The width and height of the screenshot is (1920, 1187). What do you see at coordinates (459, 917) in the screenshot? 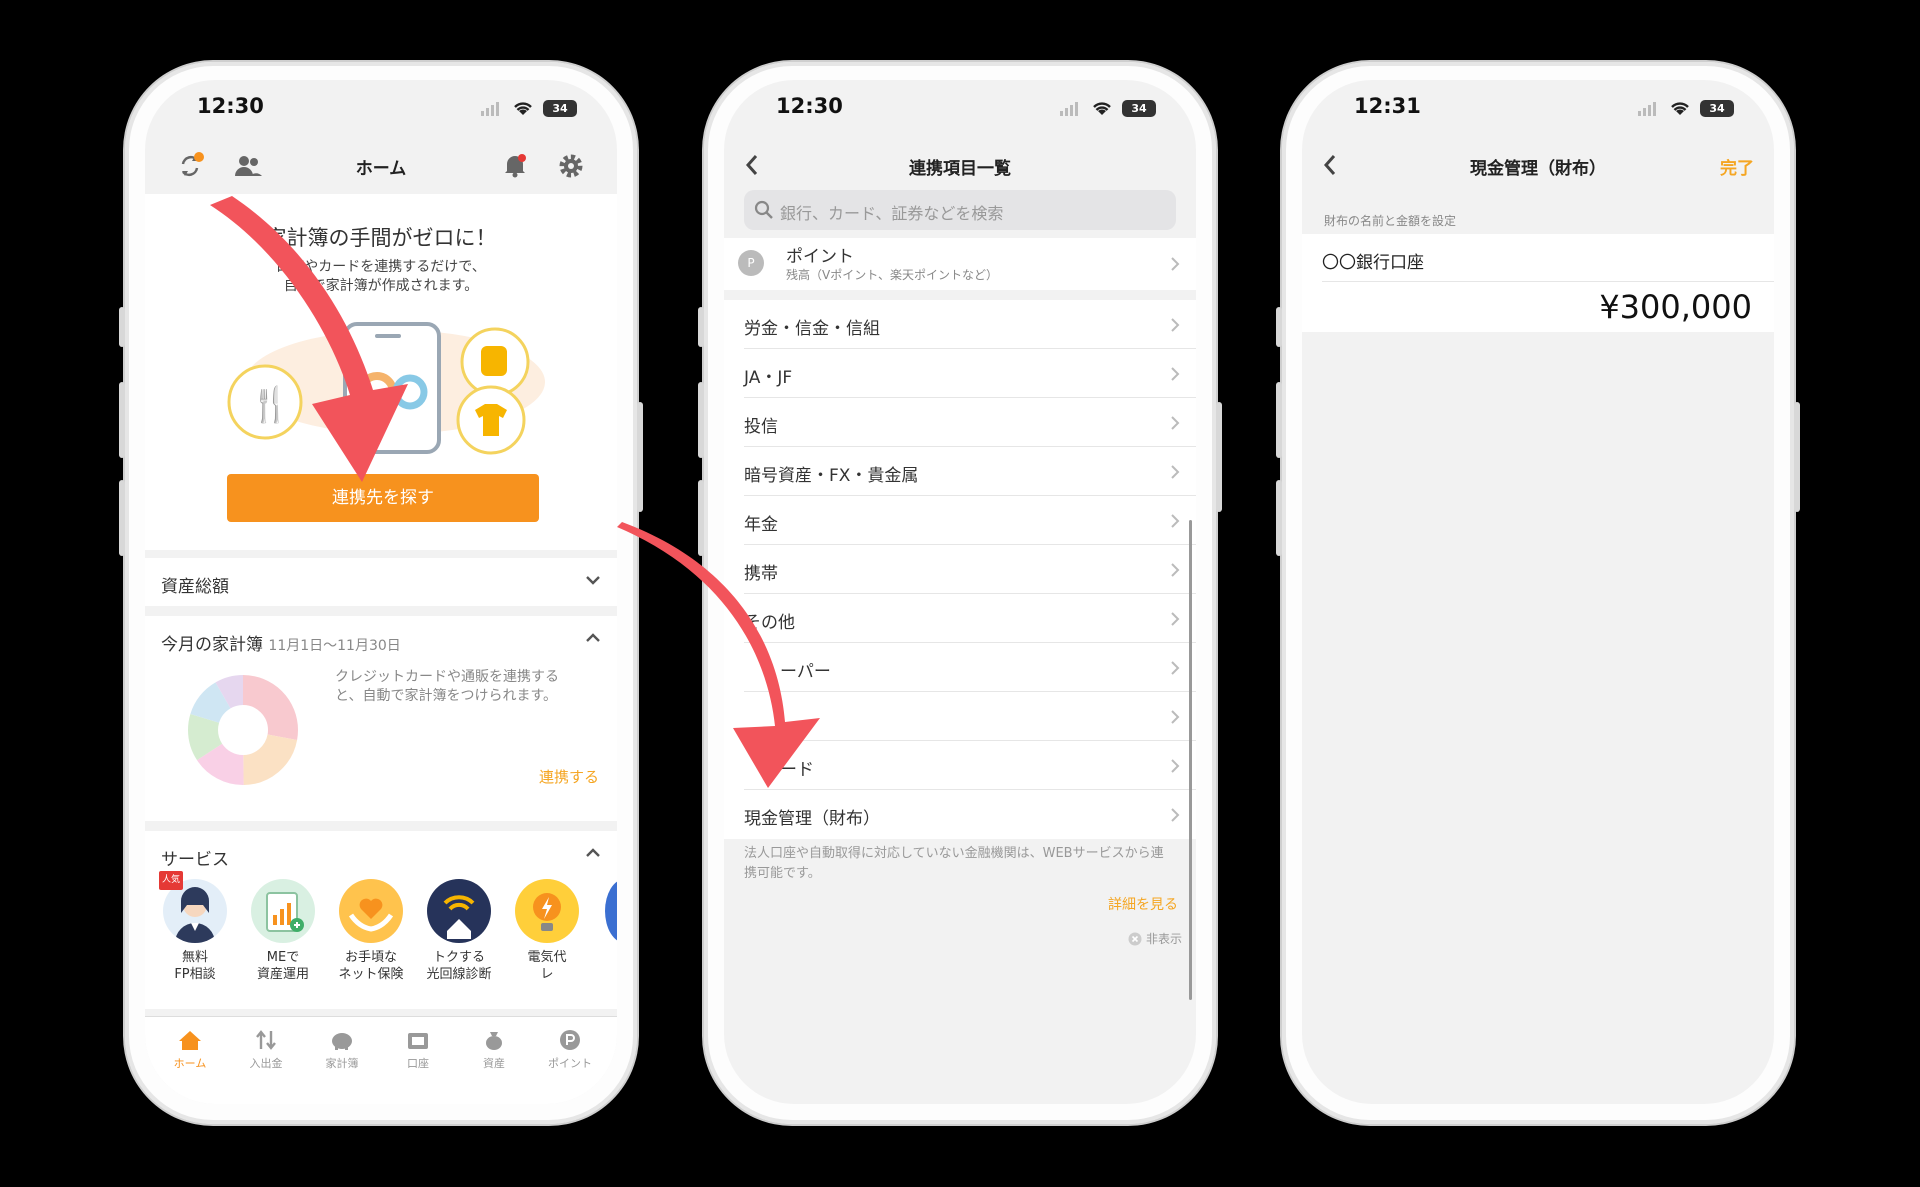
I see `wifi-house-graphic` at bounding box center [459, 917].